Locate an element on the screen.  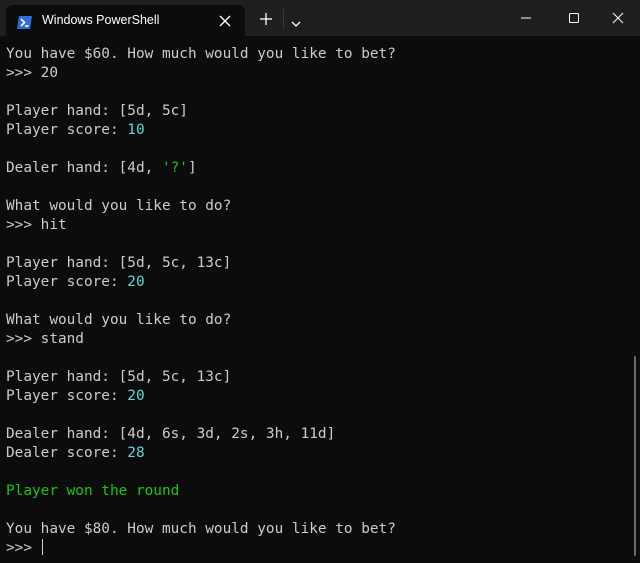
text-segment: >>> stand is located at coordinates (45, 339).